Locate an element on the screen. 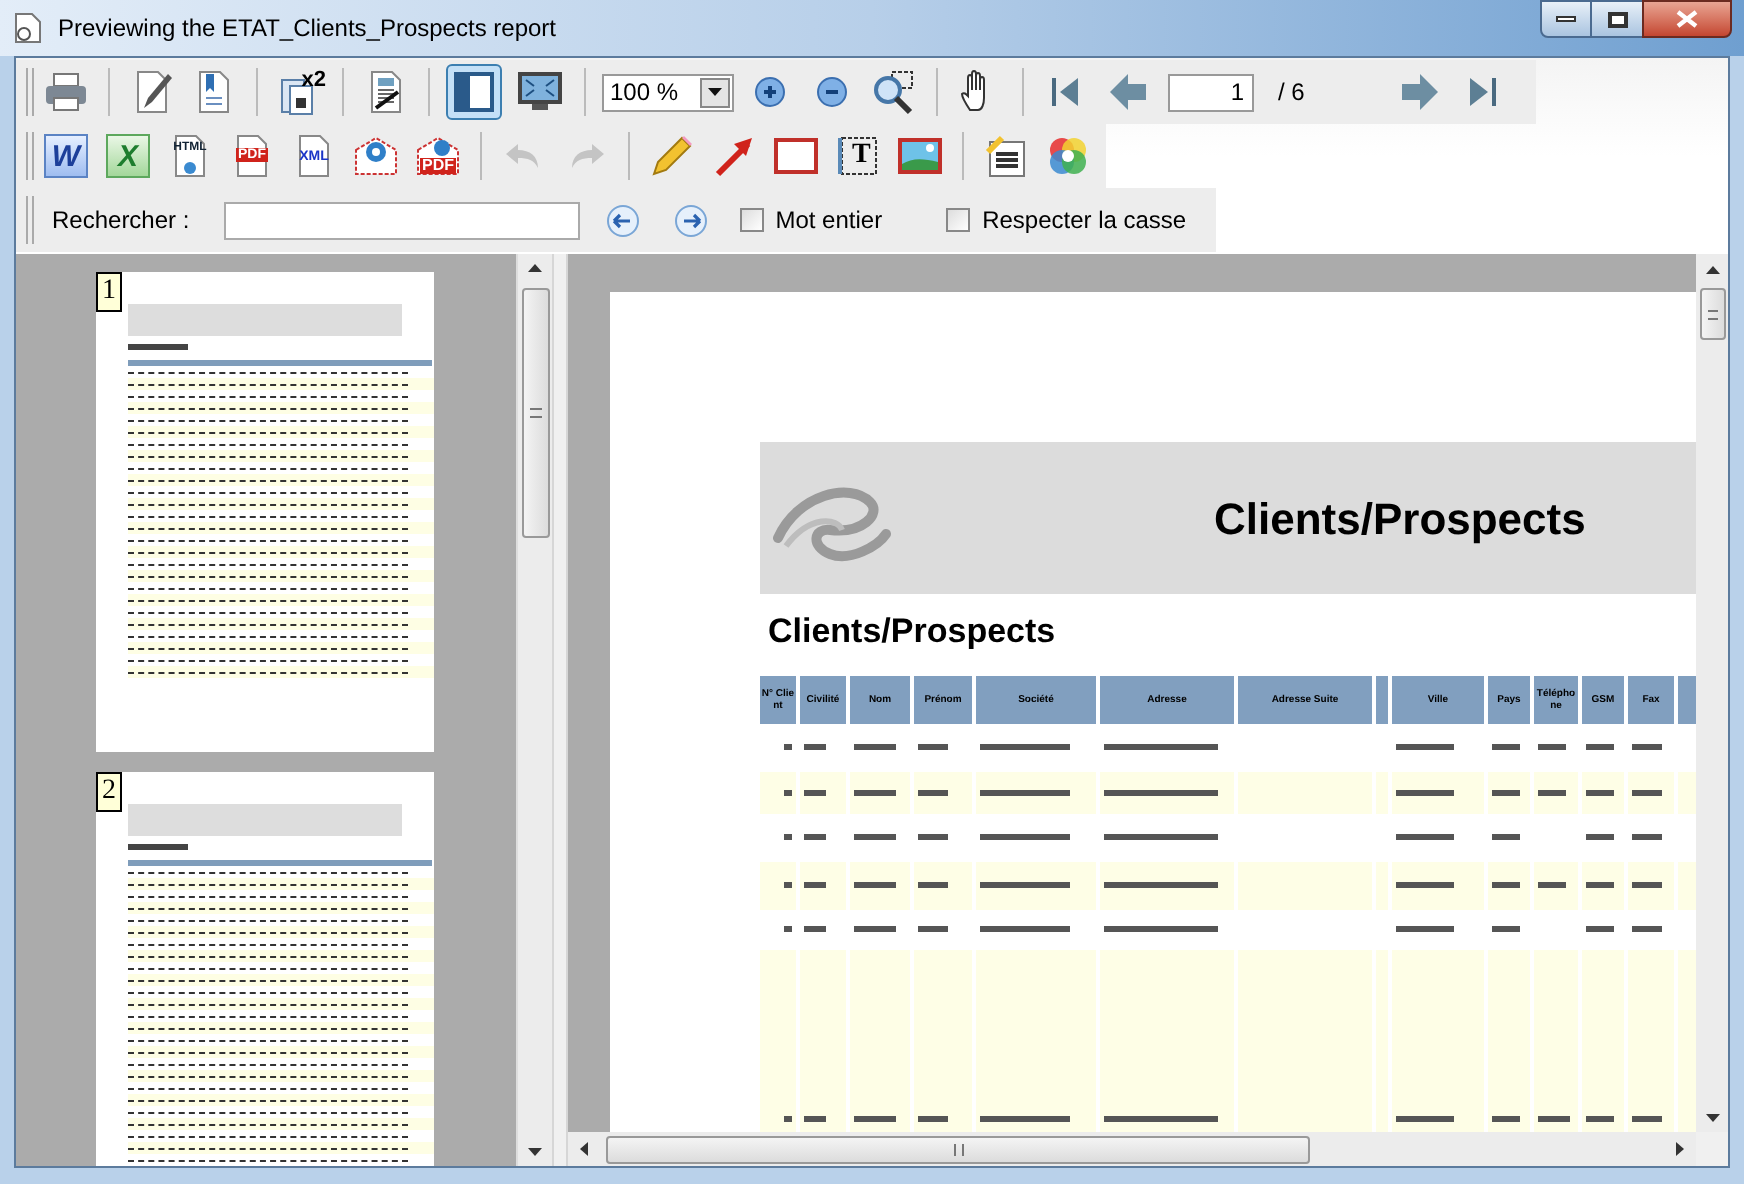 The width and height of the screenshot is (1744, 1184). word-icon: W is located at coordinates (66, 156).